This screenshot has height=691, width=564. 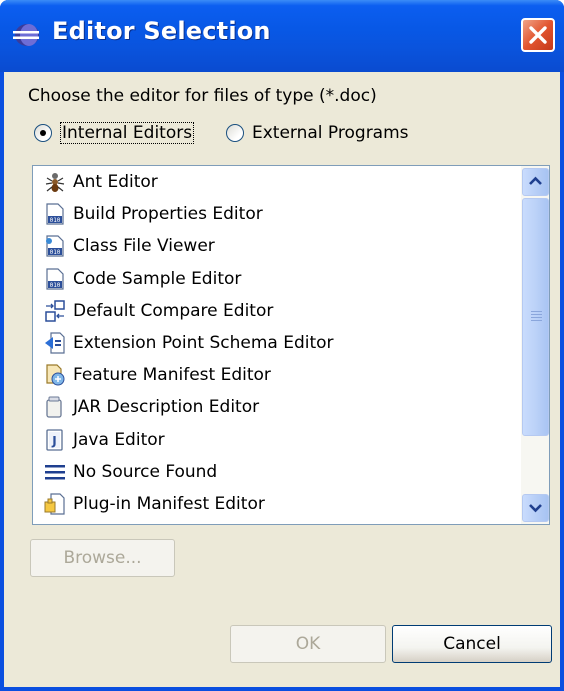 I want to click on list-item-class-file-viewer: 010 Class File Viewer, so click(x=277, y=246).